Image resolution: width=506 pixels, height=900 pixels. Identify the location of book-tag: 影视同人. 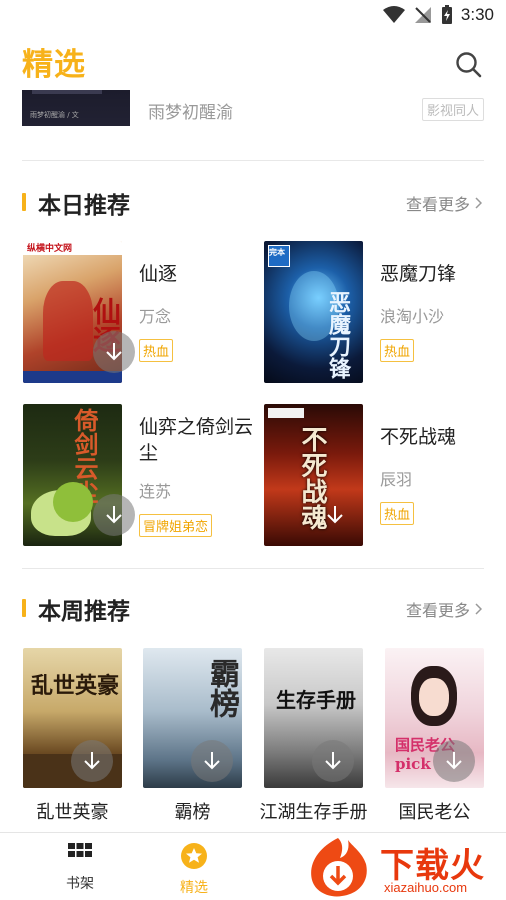
(452, 109).